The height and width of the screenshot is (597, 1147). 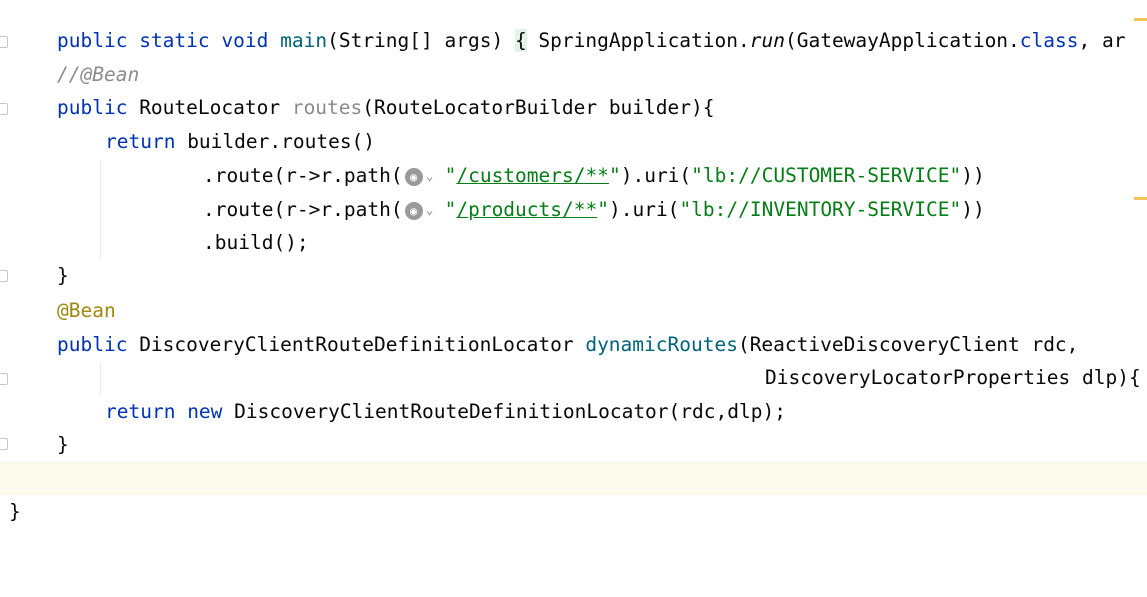 What do you see at coordinates (826, 175) in the screenshot?
I see `string: "lb://CUSTOMER-SERVICE"` at bounding box center [826, 175].